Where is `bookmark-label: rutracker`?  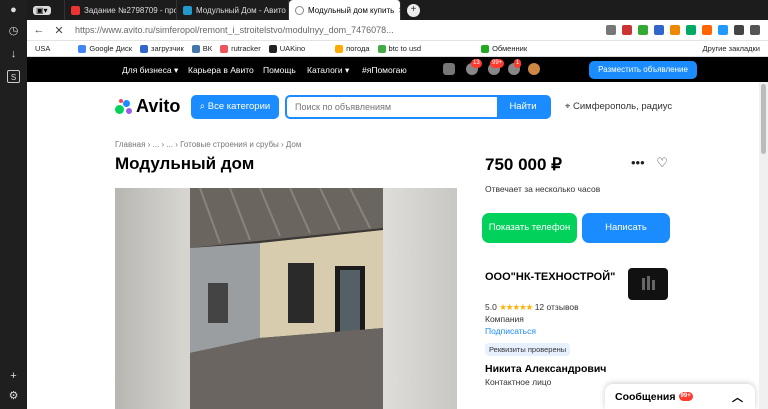 bookmark-label: rutracker is located at coordinates (246, 48).